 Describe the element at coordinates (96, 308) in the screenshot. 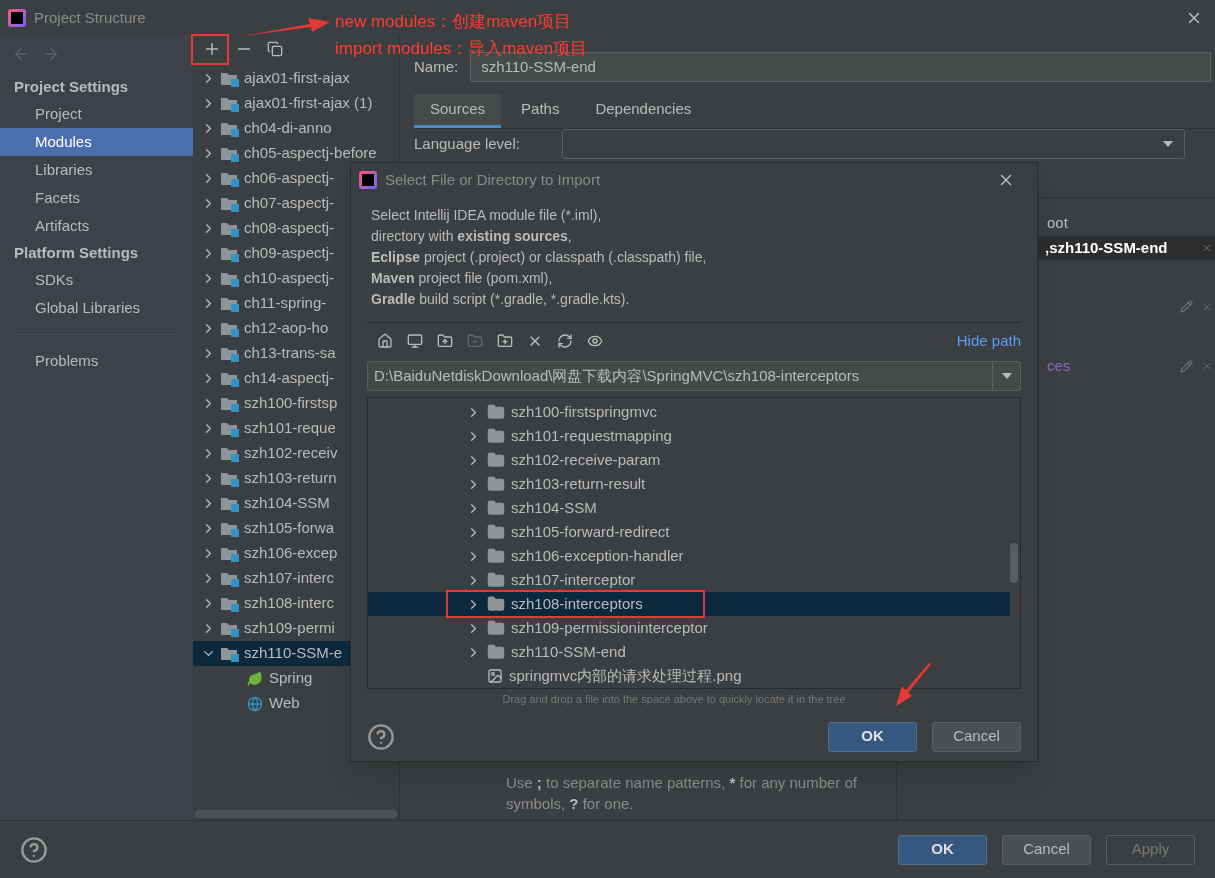

I see `sidebar-item: Global Libraries` at that location.